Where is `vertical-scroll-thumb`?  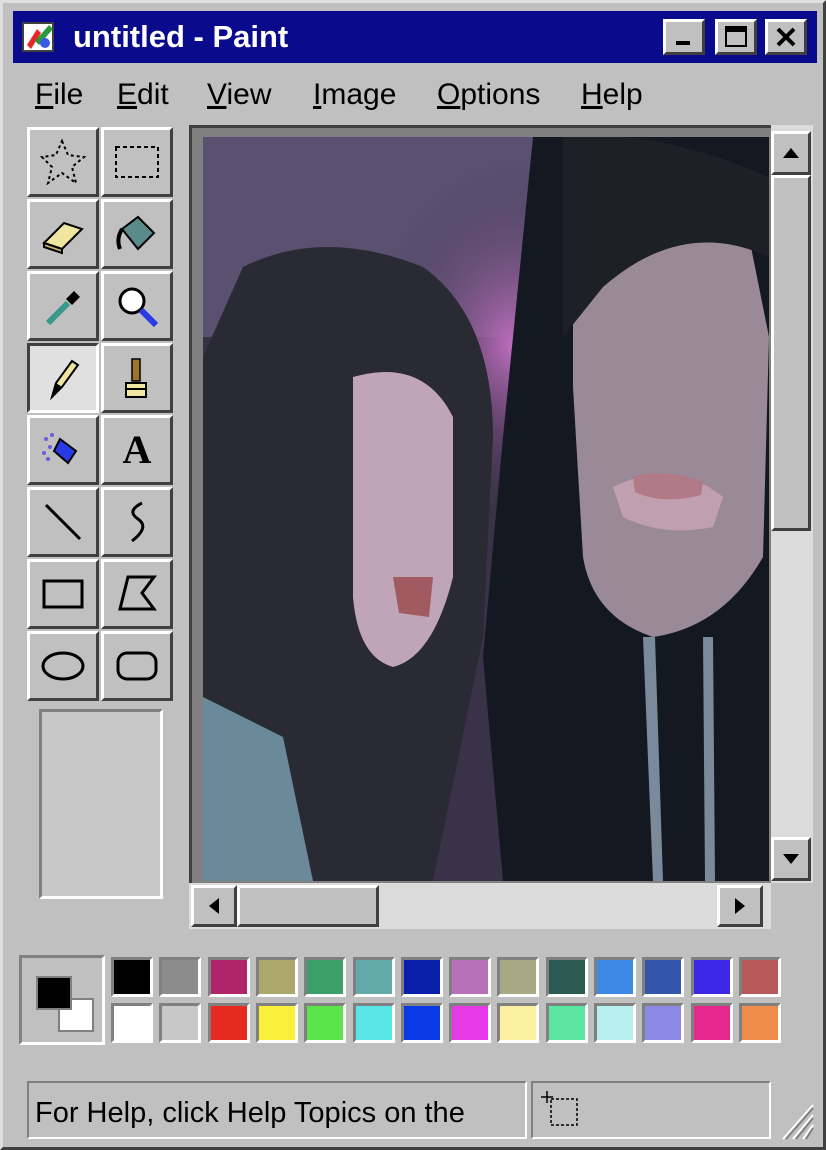 vertical-scroll-thumb is located at coordinates (791, 353).